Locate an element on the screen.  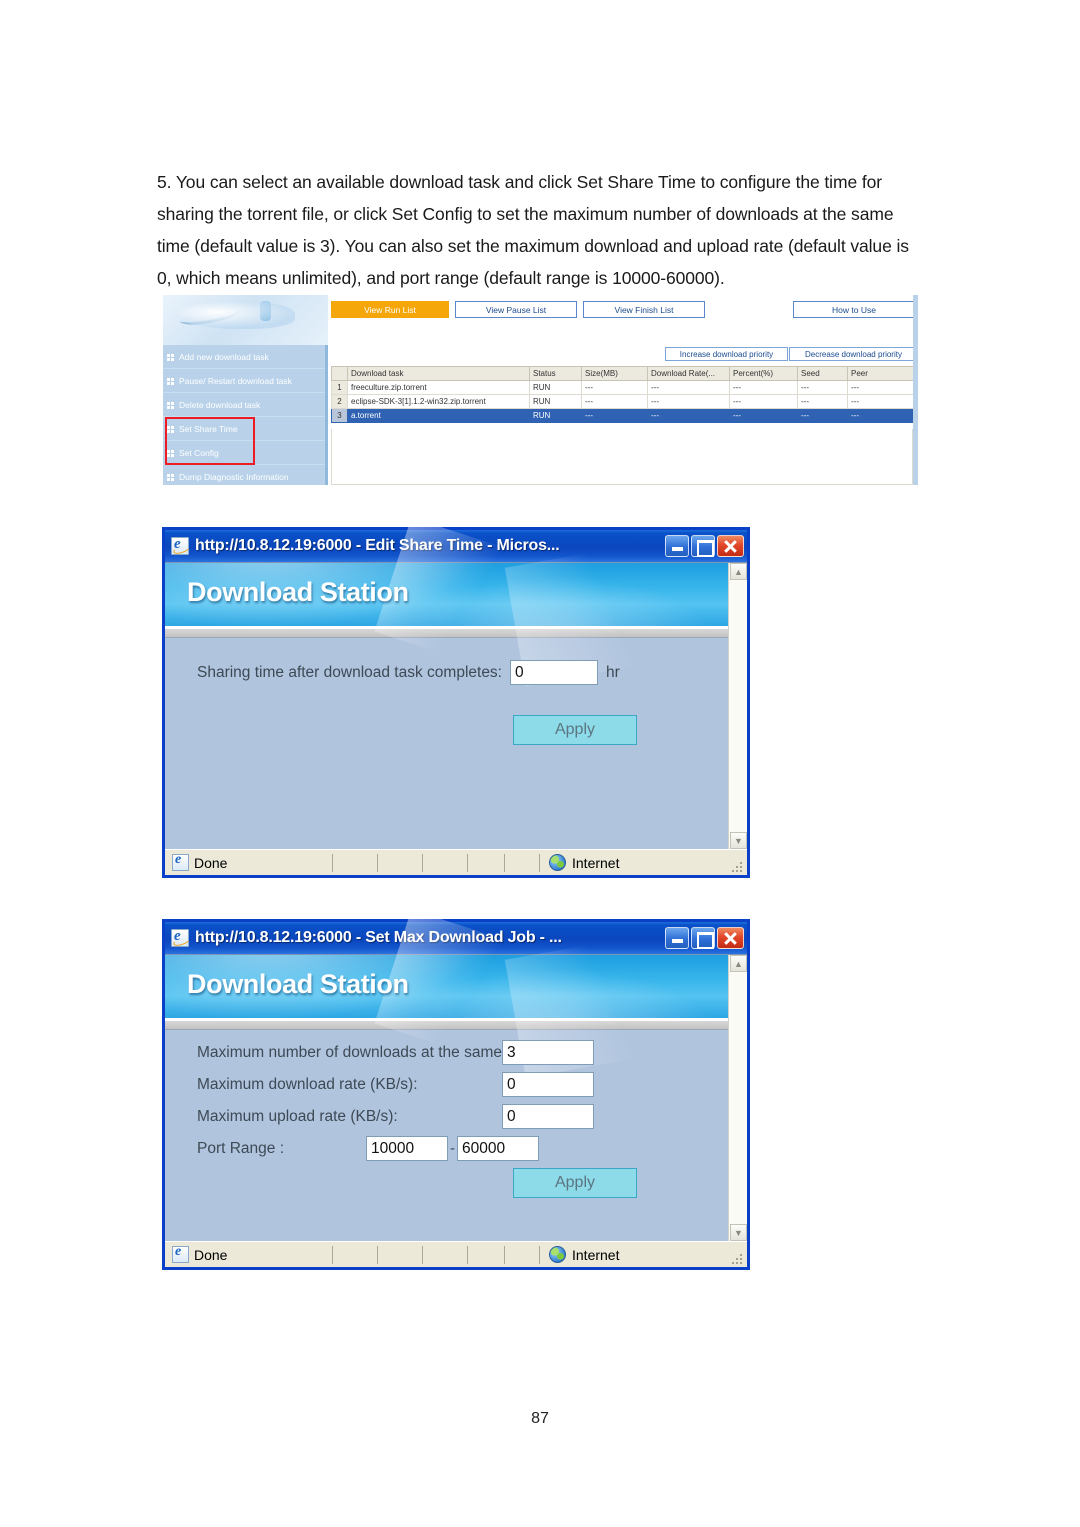
table-row: 3 a.torrent RUN --- --- --- --- --- is located at coordinates (622, 415).